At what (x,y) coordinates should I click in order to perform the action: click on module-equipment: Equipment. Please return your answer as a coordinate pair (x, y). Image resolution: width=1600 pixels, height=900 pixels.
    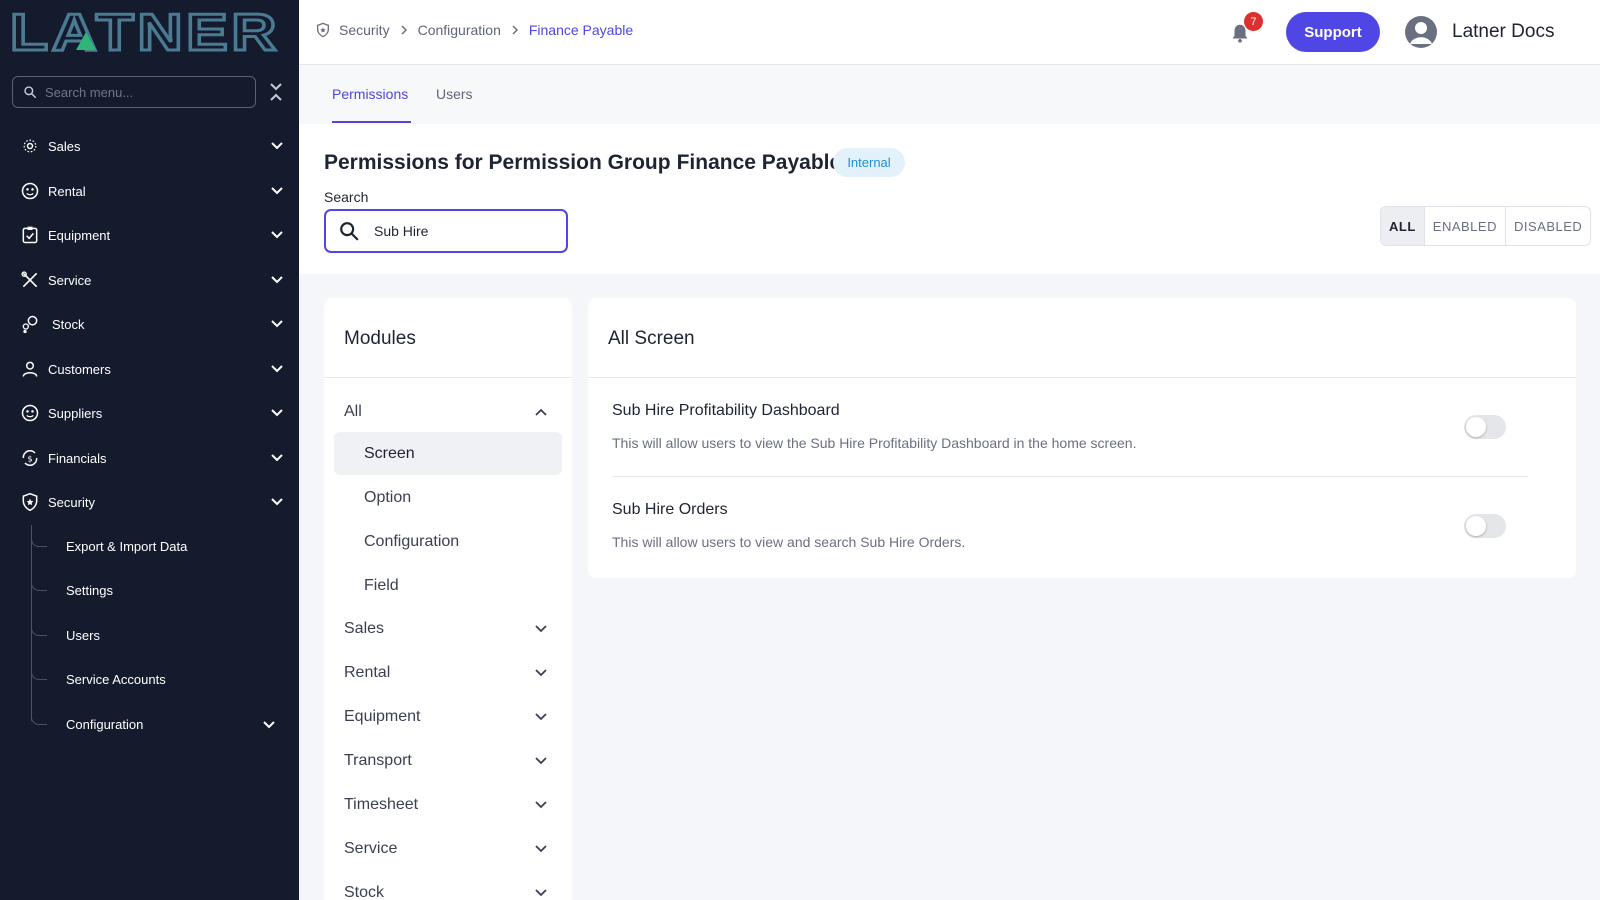
    Looking at the image, I should click on (449, 717).